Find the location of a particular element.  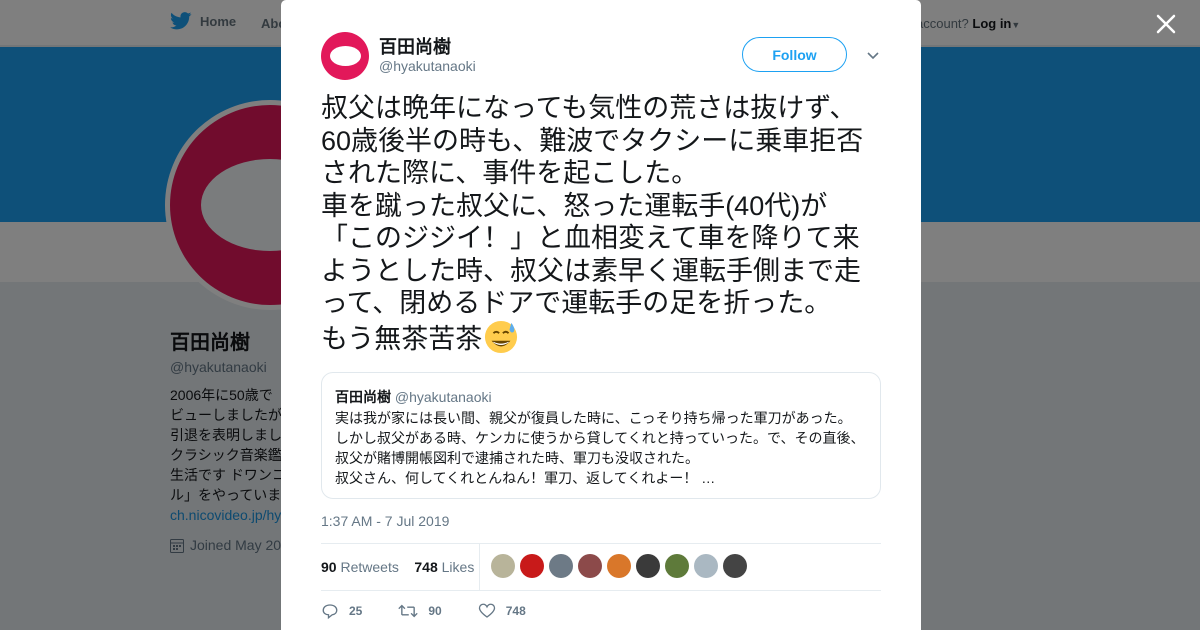

liker-avatars is located at coordinates (619, 566).